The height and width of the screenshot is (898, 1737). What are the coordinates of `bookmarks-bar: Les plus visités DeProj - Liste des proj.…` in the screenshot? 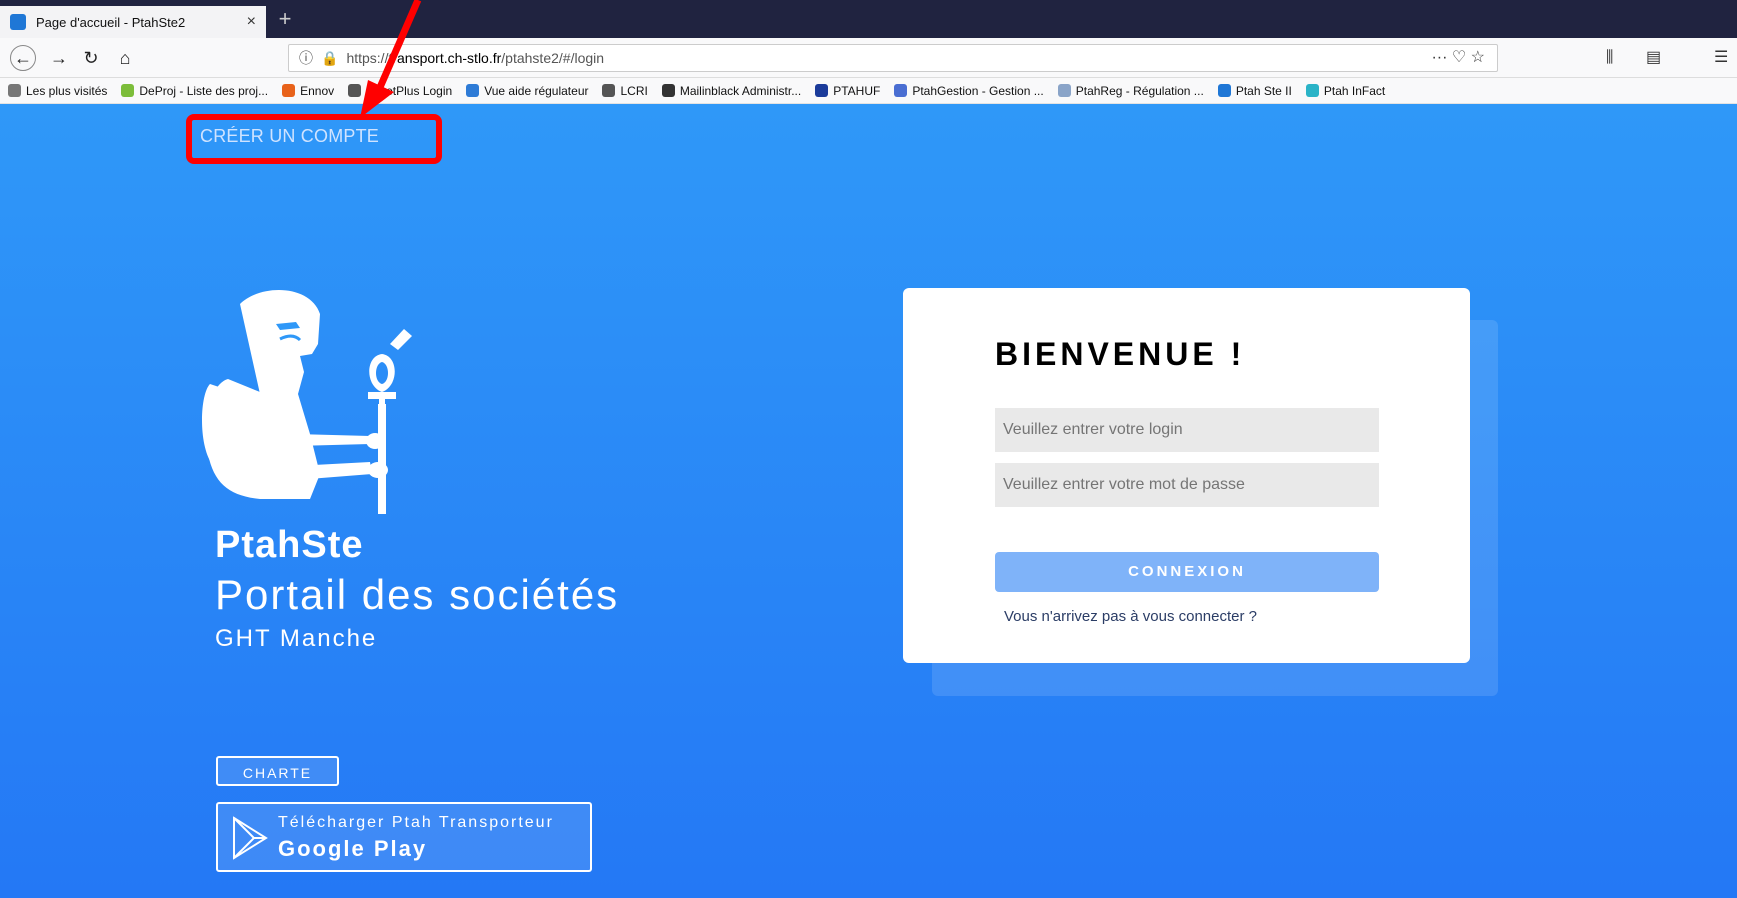 It's located at (868, 91).